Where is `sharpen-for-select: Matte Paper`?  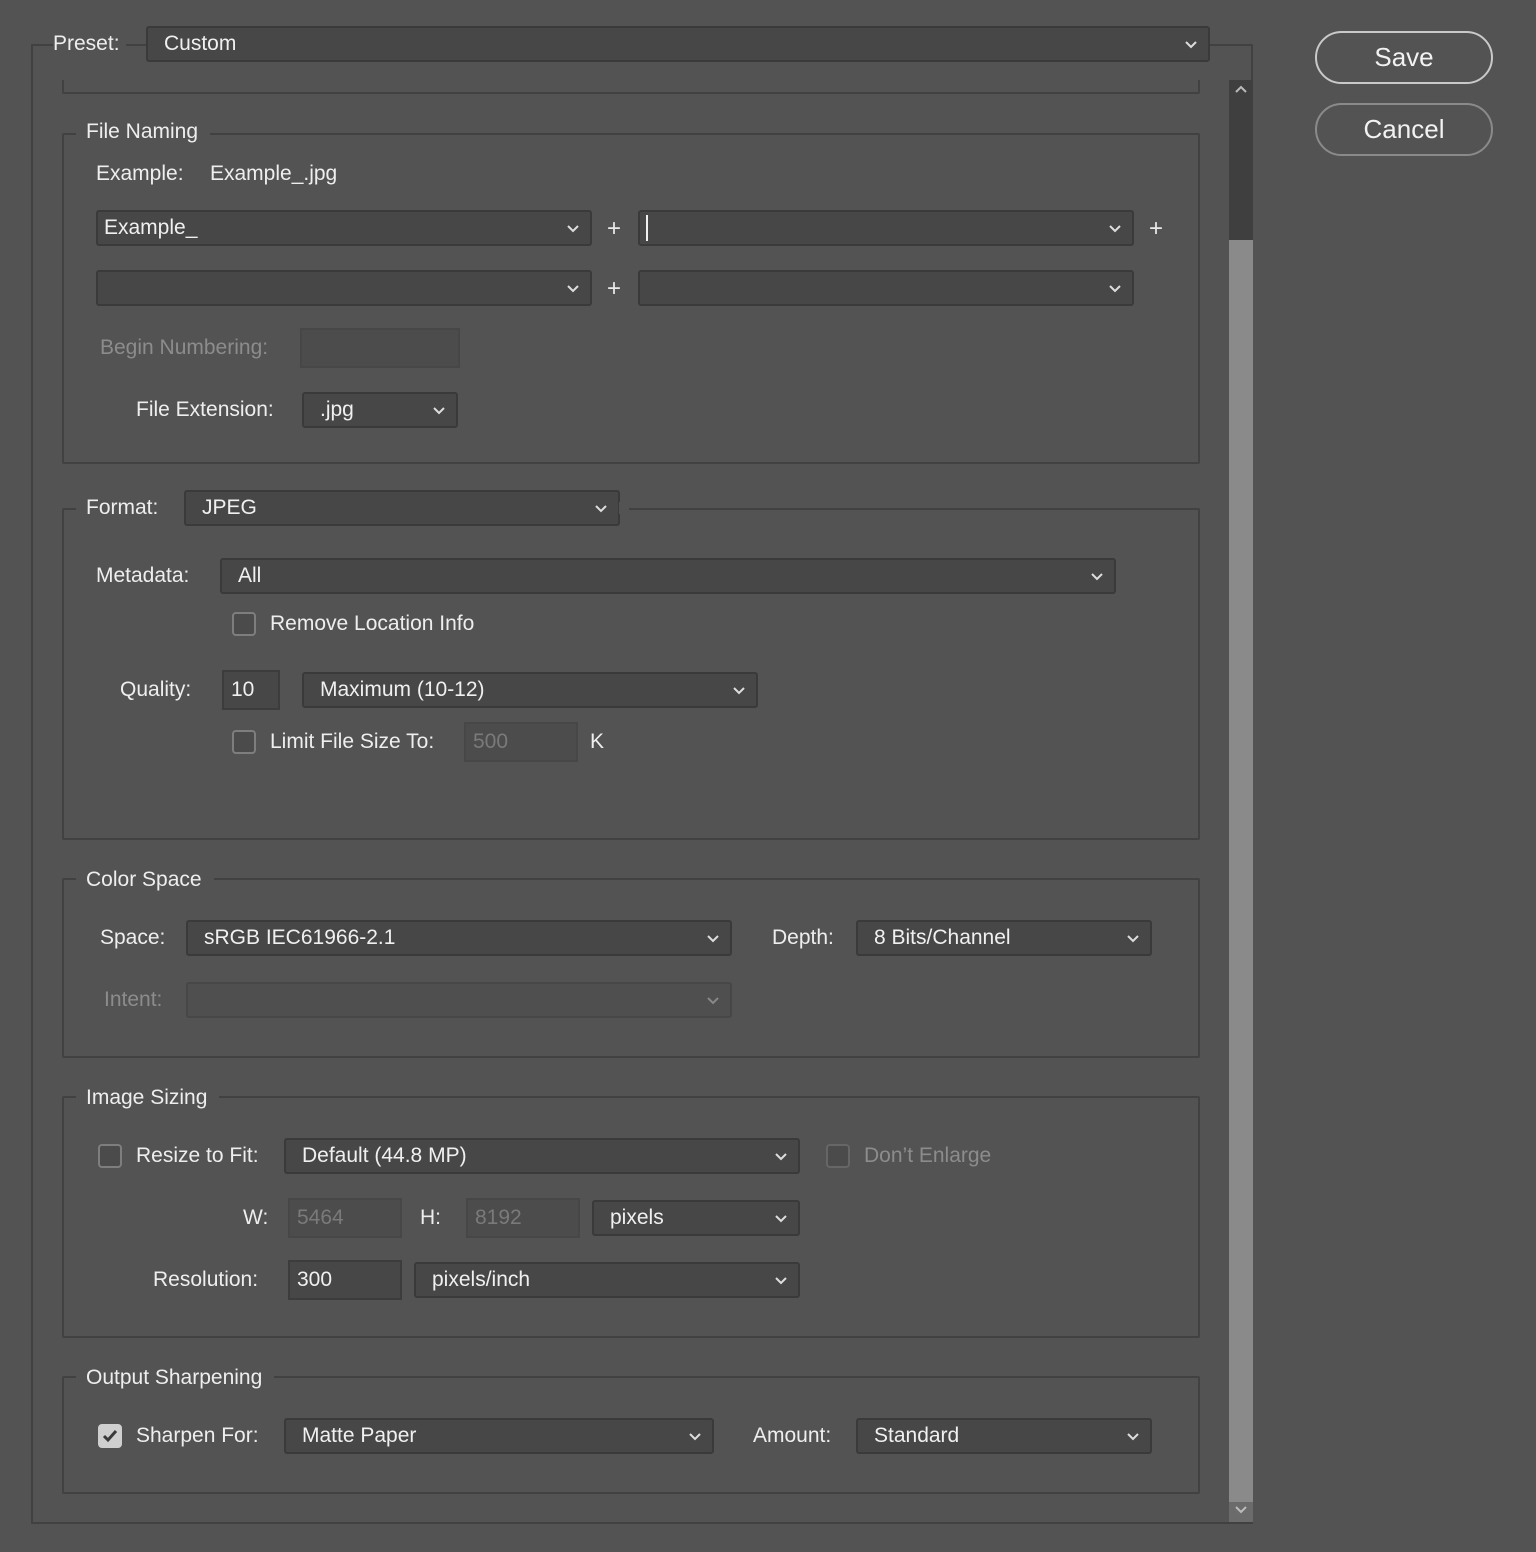 sharpen-for-select: Matte Paper is located at coordinates (499, 1436).